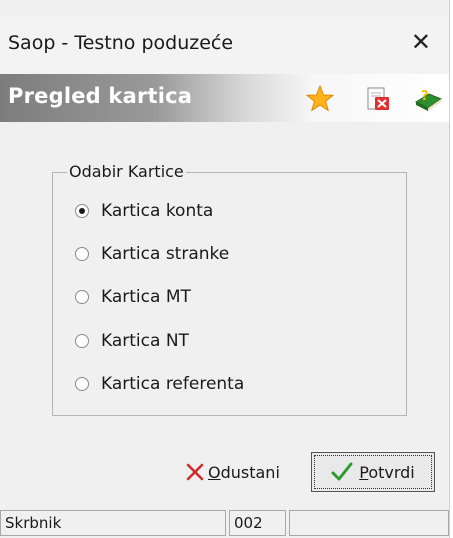 This screenshot has width=453, height=538. Describe the element at coordinates (146, 297) in the screenshot. I see `option-label: Kartica MT` at that location.